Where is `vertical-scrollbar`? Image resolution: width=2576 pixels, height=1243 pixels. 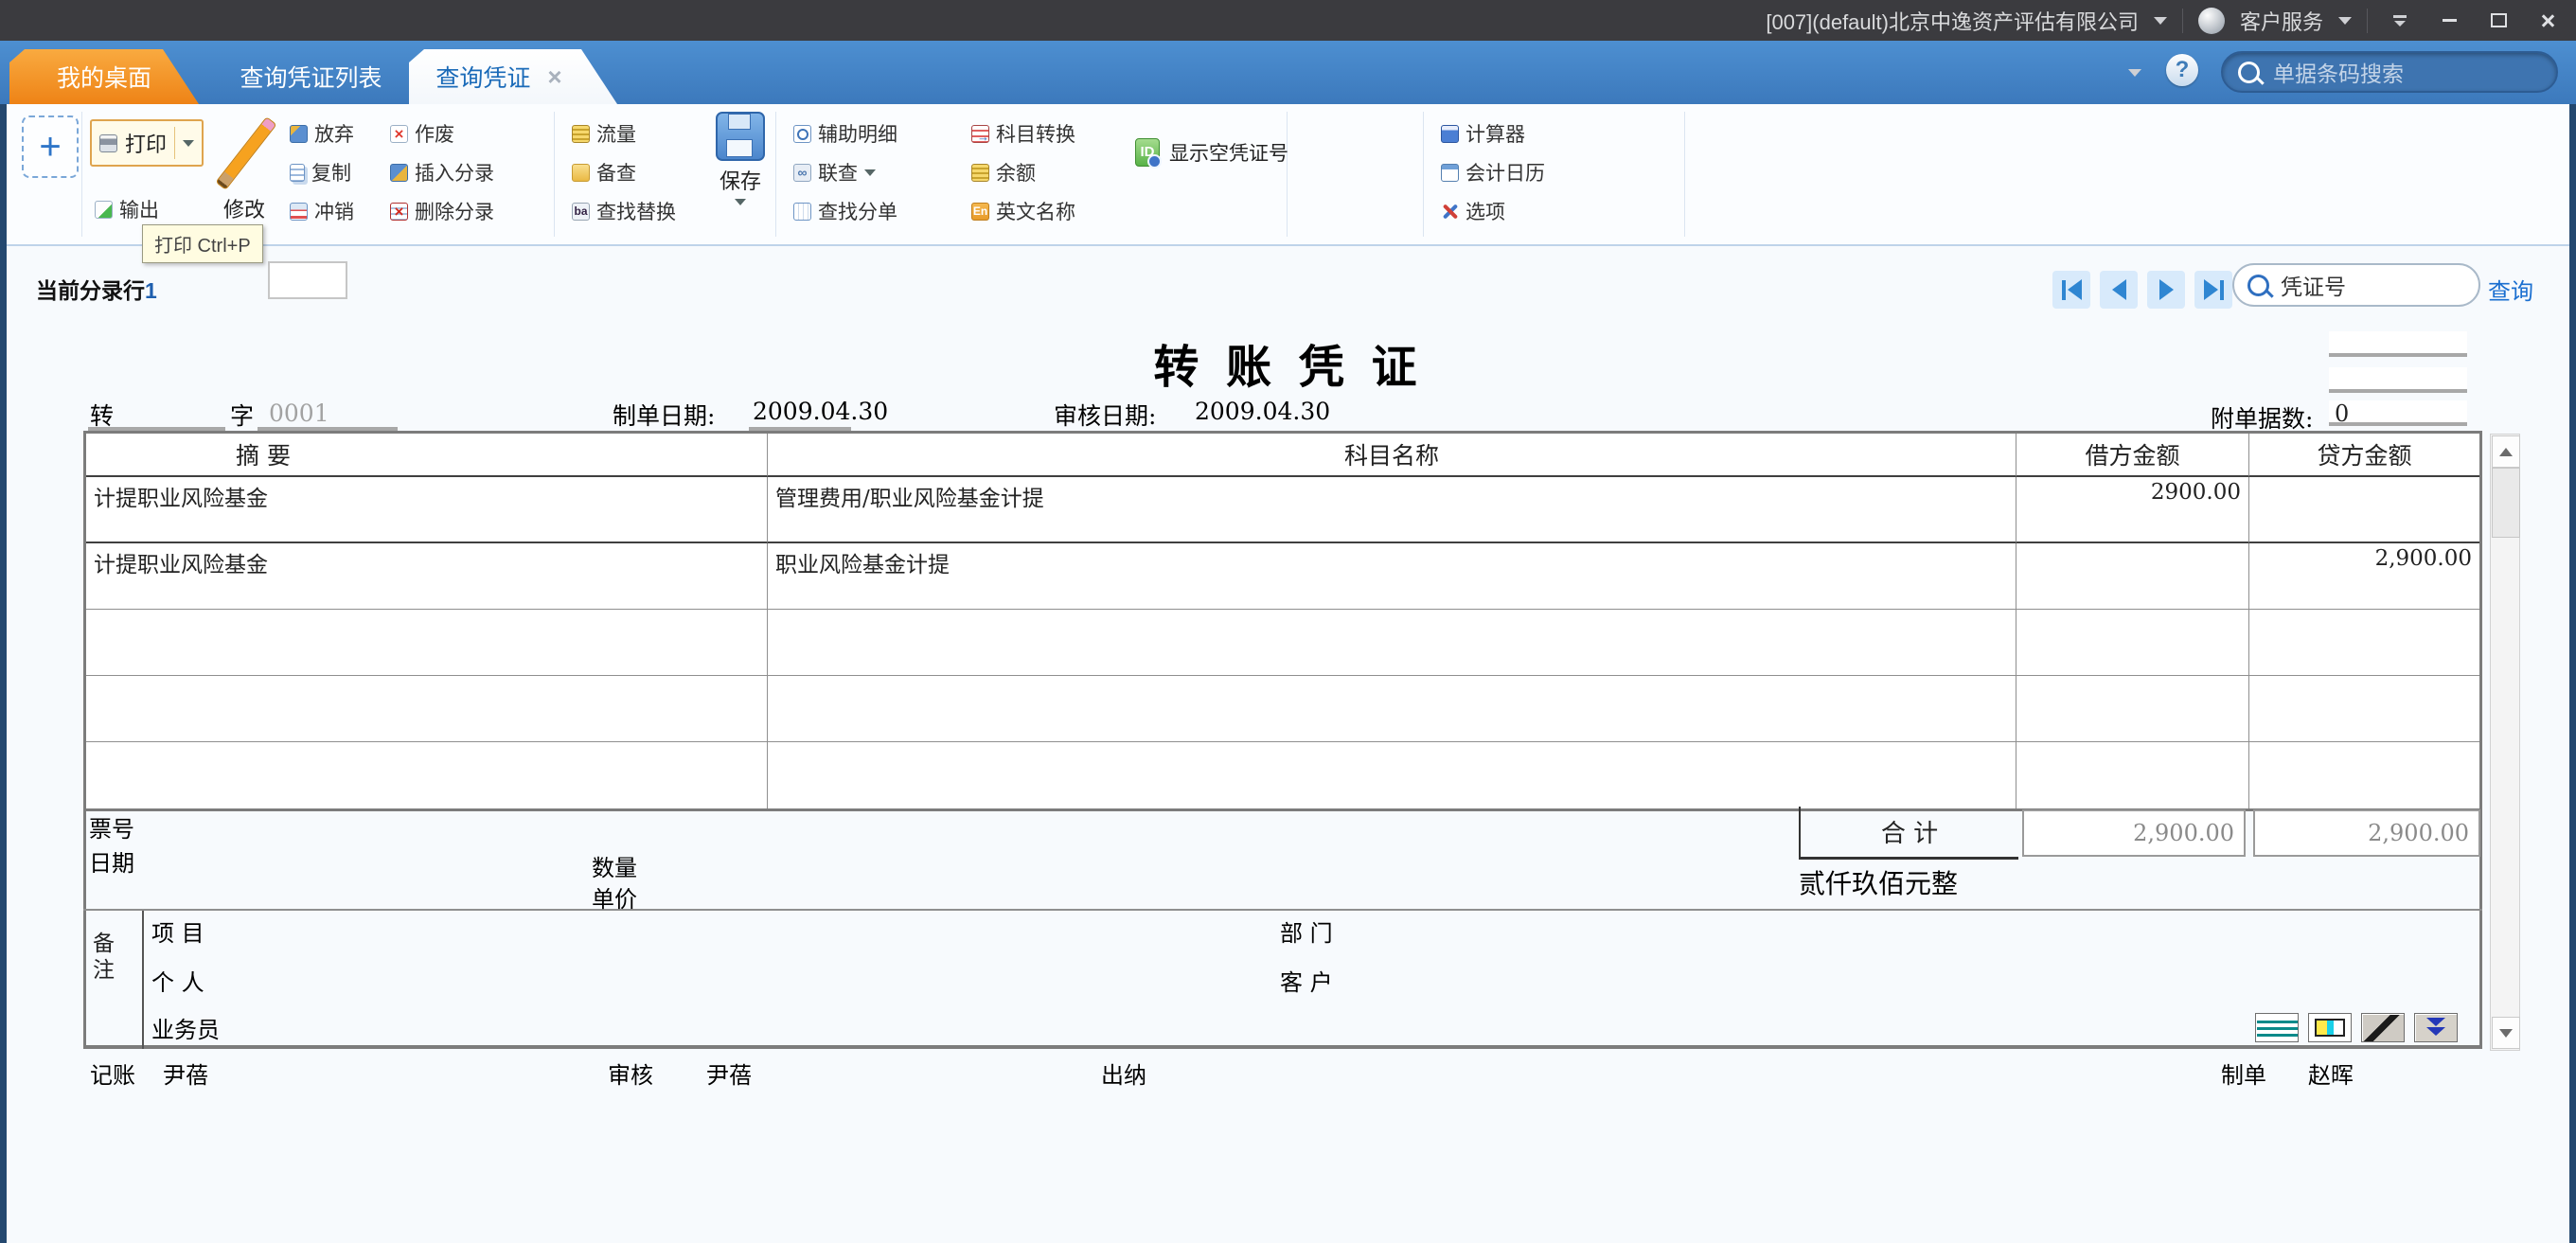 vertical-scrollbar is located at coordinates (2505, 743).